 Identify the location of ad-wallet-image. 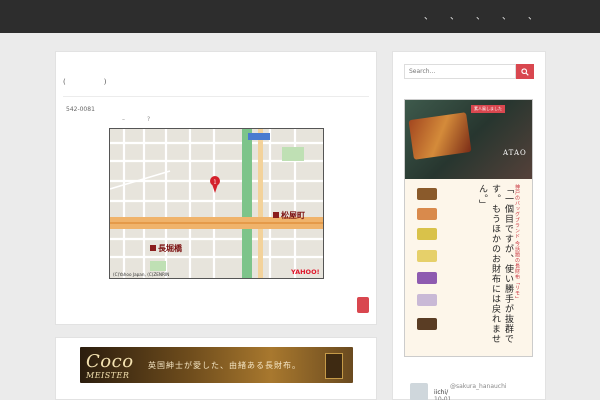
(440, 136).